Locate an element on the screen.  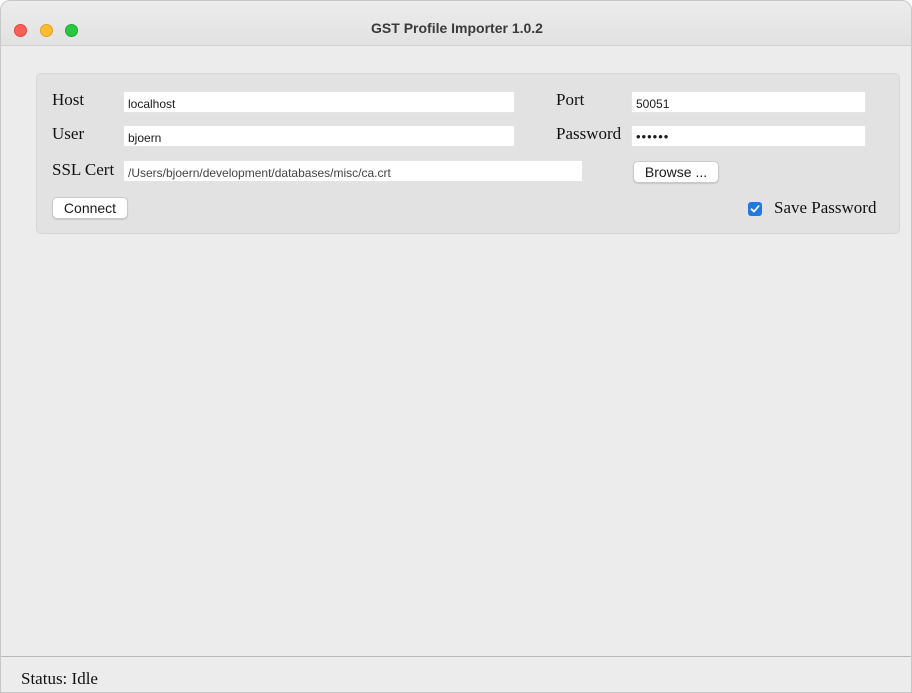
save-password-checkbox is located at coordinates (755, 209).